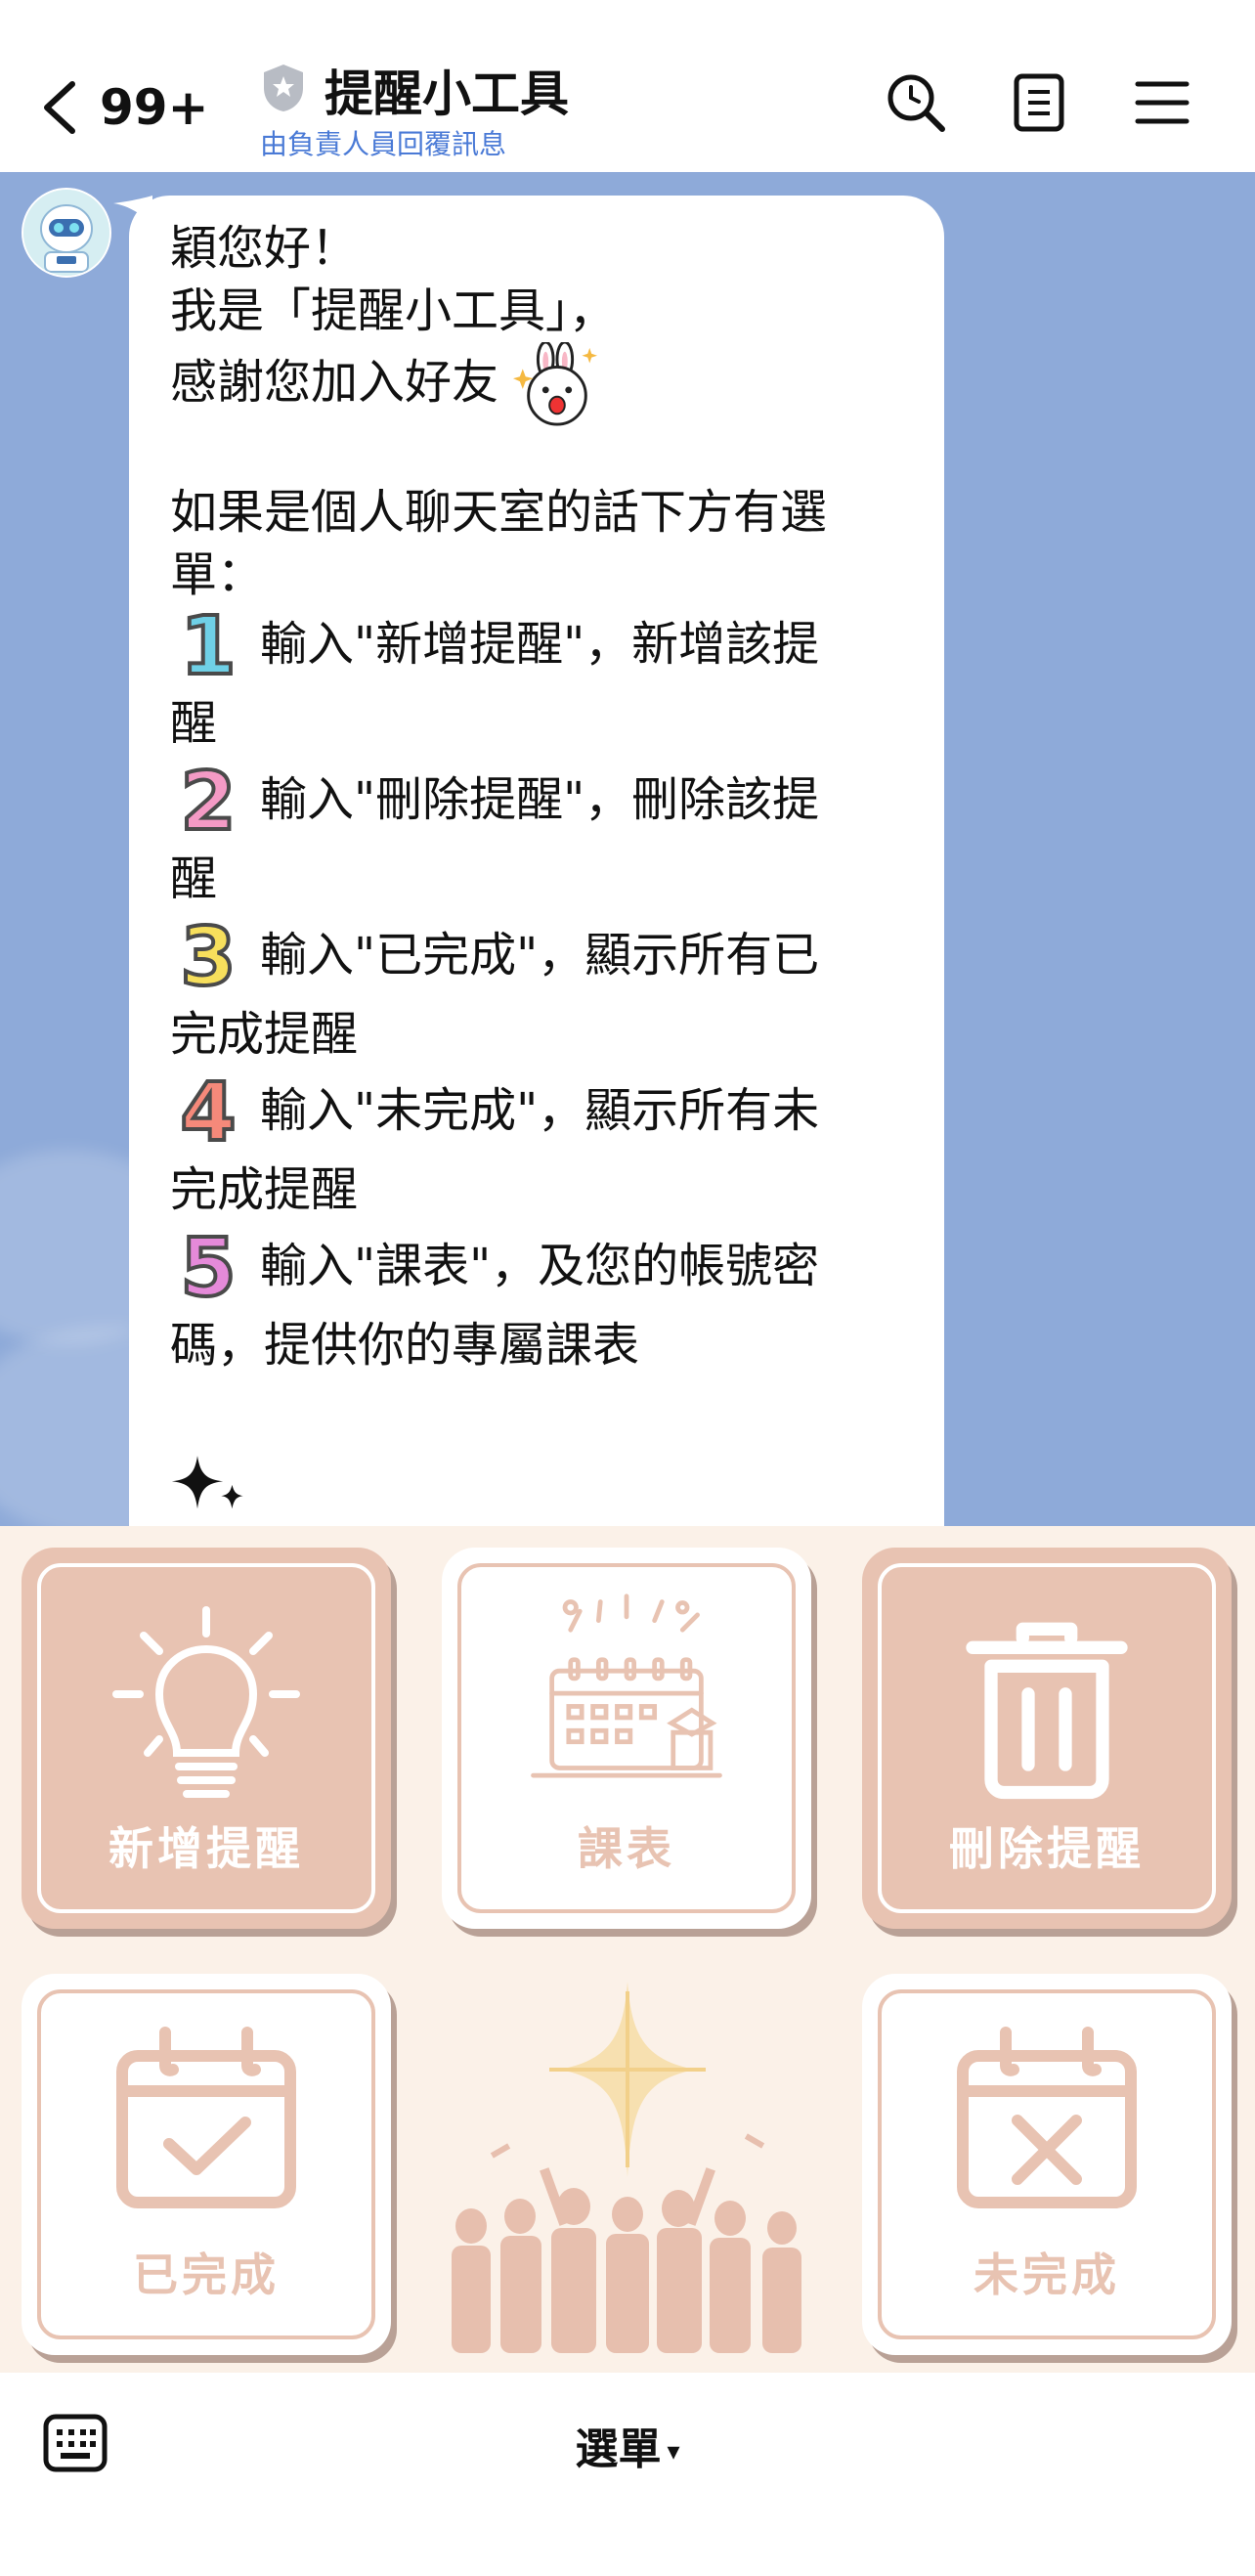 The image size is (1255, 2576). I want to click on list-item: 1 輸入"新增提醒"，新增該提 醒, so click(542, 681).